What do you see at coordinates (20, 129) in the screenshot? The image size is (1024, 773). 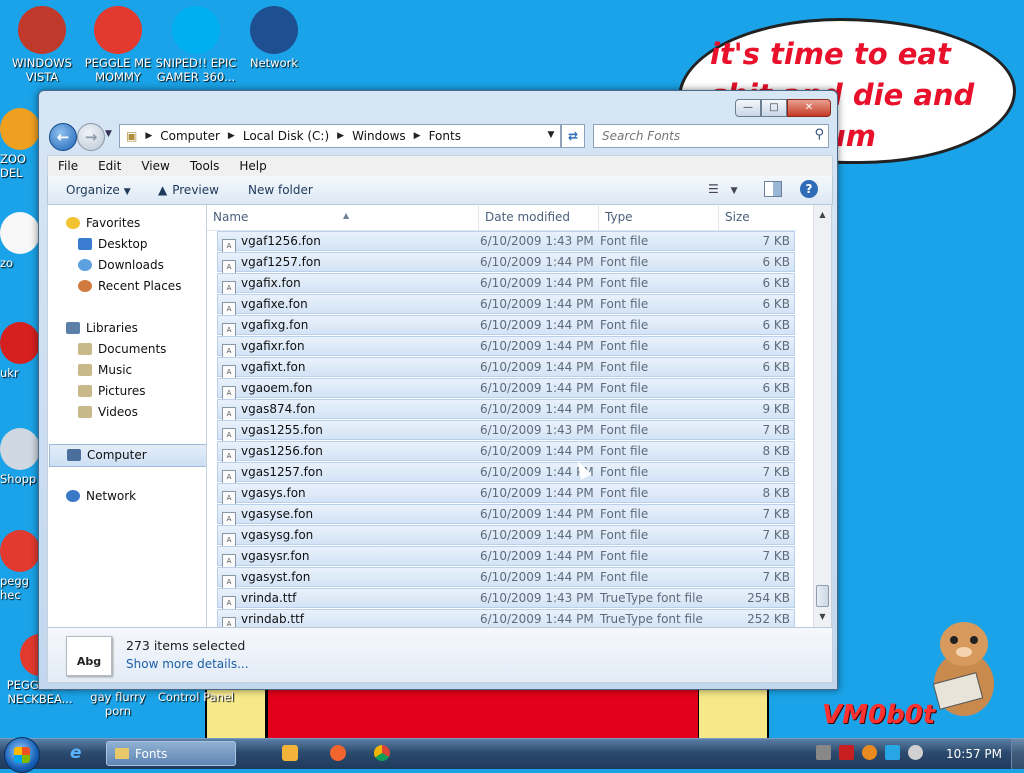 I see `app-icon` at bounding box center [20, 129].